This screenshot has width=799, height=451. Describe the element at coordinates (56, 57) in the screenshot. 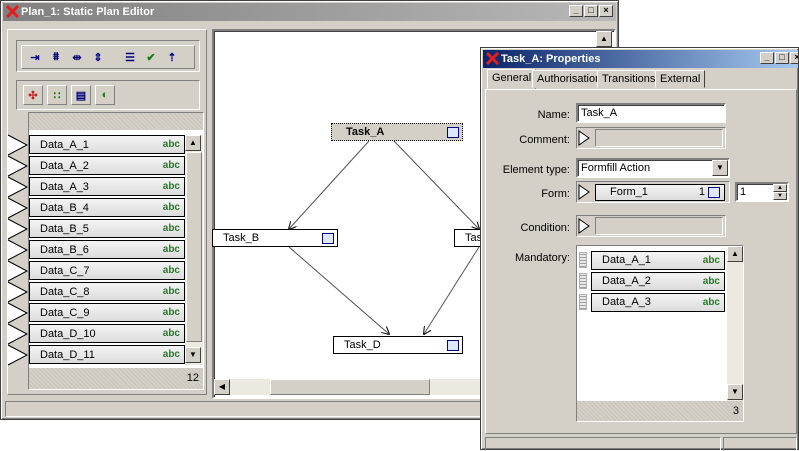

I see `align-top-icon: ⩩` at that location.